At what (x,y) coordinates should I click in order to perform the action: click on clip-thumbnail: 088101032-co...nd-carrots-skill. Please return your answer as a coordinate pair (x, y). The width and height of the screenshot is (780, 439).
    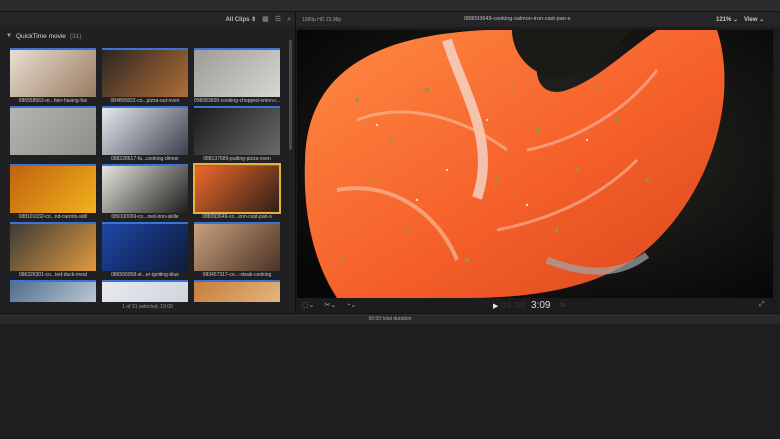
    Looking at the image, I should click on (53, 193).